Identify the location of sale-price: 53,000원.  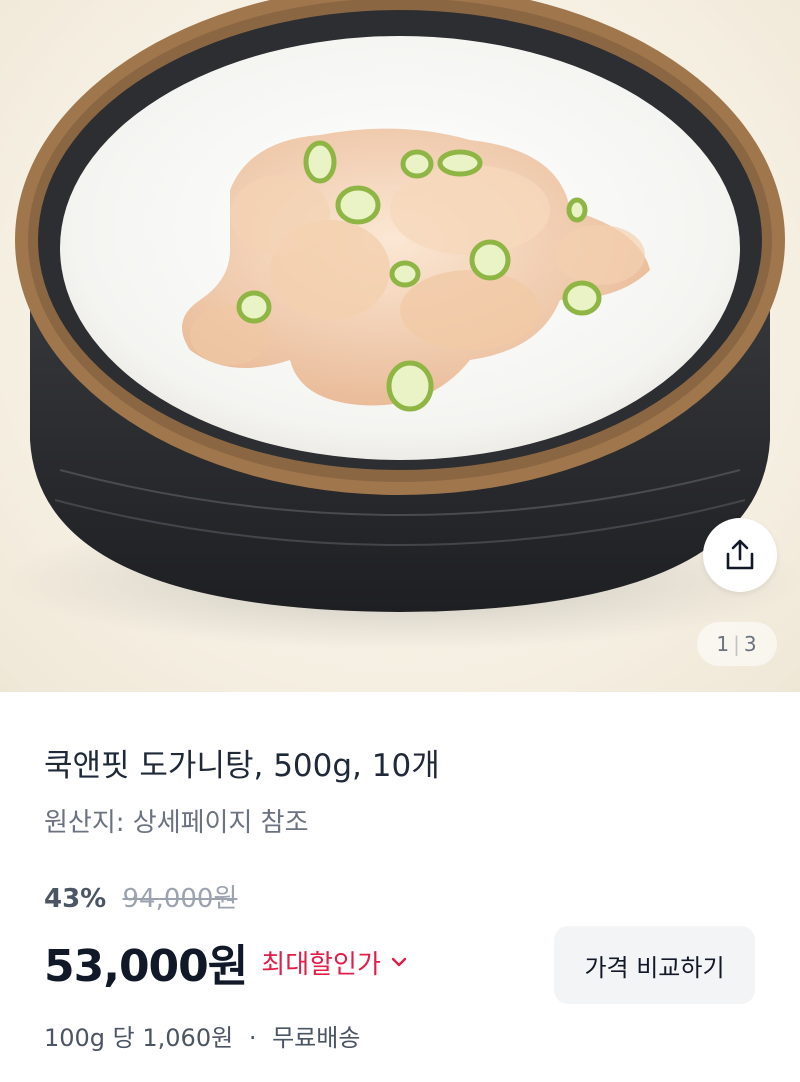
(146, 966).